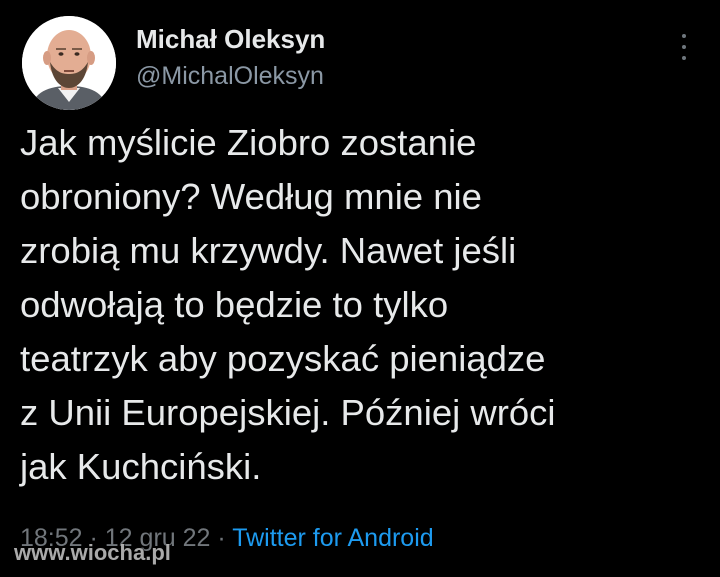 The image size is (720, 577). I want to click on tweet-header: Michał Oleksyn @MichalOleksyn, so click(173, 63).